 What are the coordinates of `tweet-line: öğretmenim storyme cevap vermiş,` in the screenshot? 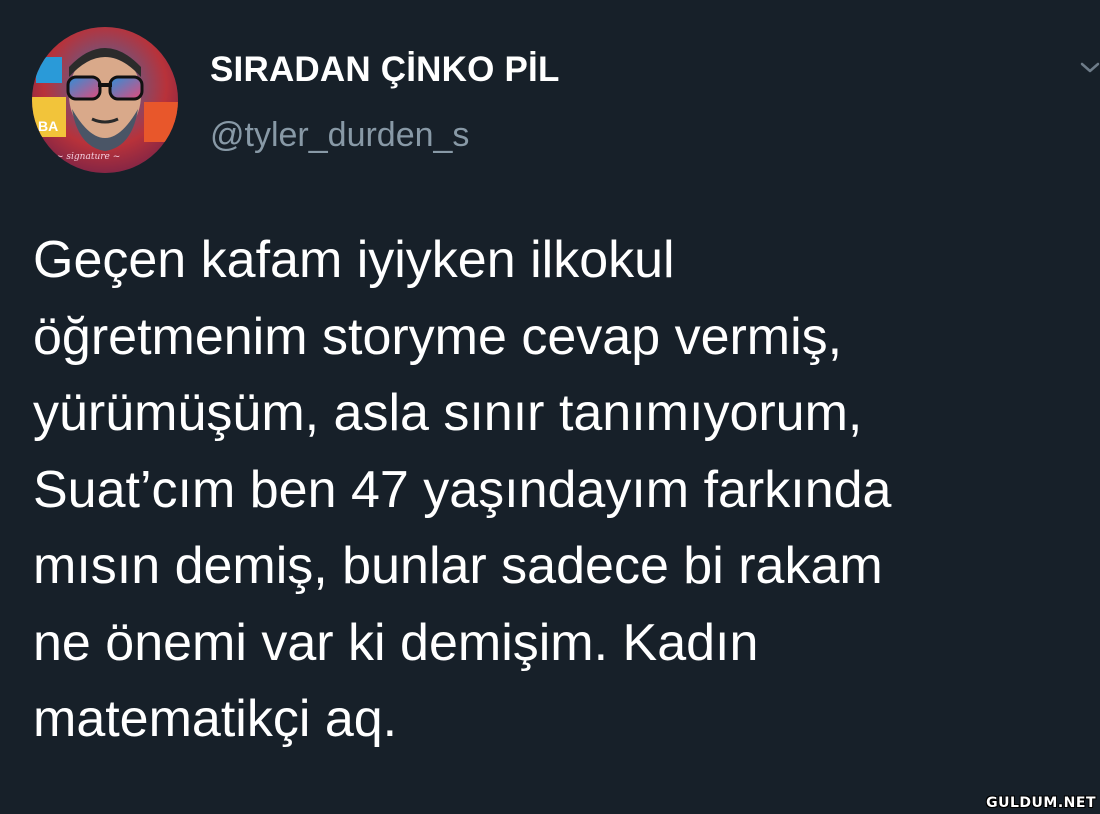 It's located at (438, 336).